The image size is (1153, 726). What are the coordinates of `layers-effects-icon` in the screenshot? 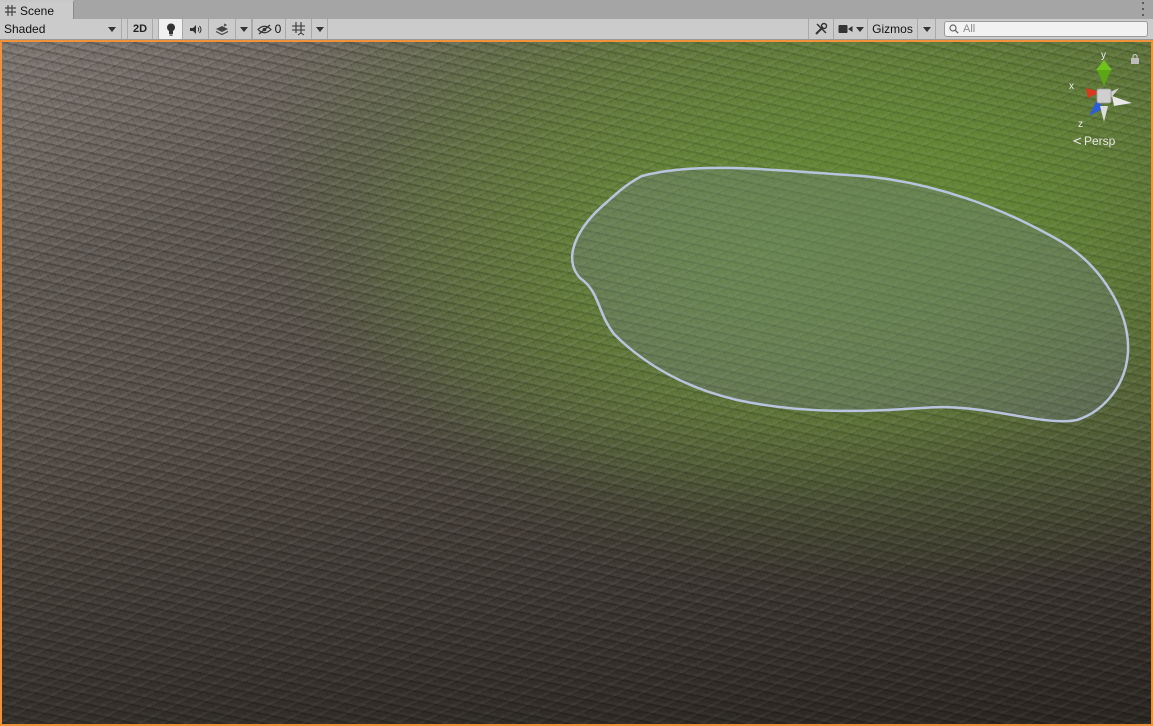 It's located at (222, 29).